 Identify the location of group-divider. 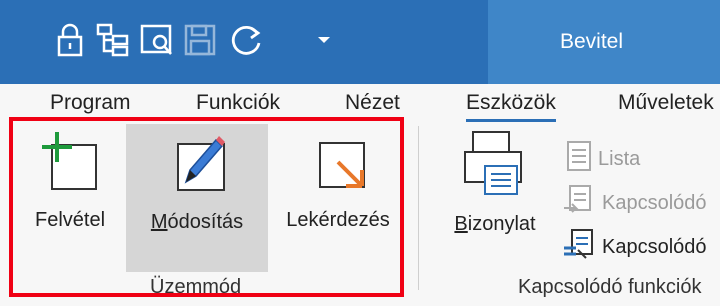
(418, 208).